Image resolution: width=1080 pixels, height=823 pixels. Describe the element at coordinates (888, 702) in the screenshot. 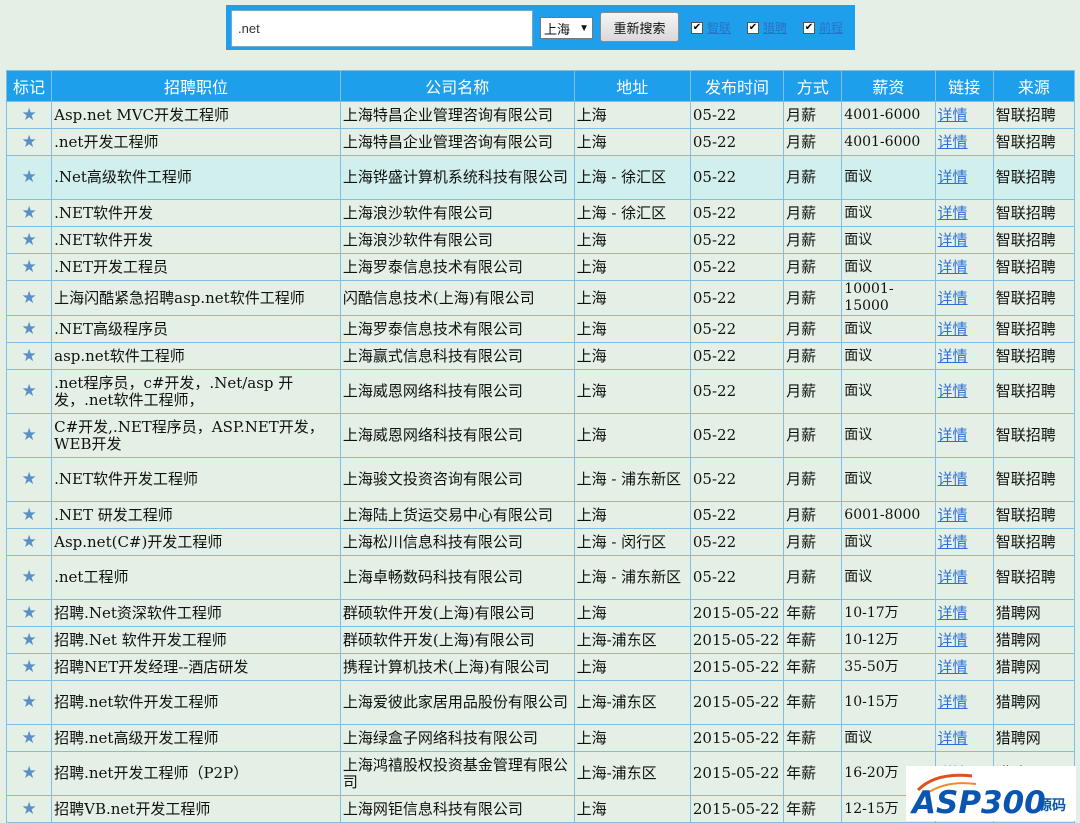

I see `salary-cell: 10-15万` at that location.